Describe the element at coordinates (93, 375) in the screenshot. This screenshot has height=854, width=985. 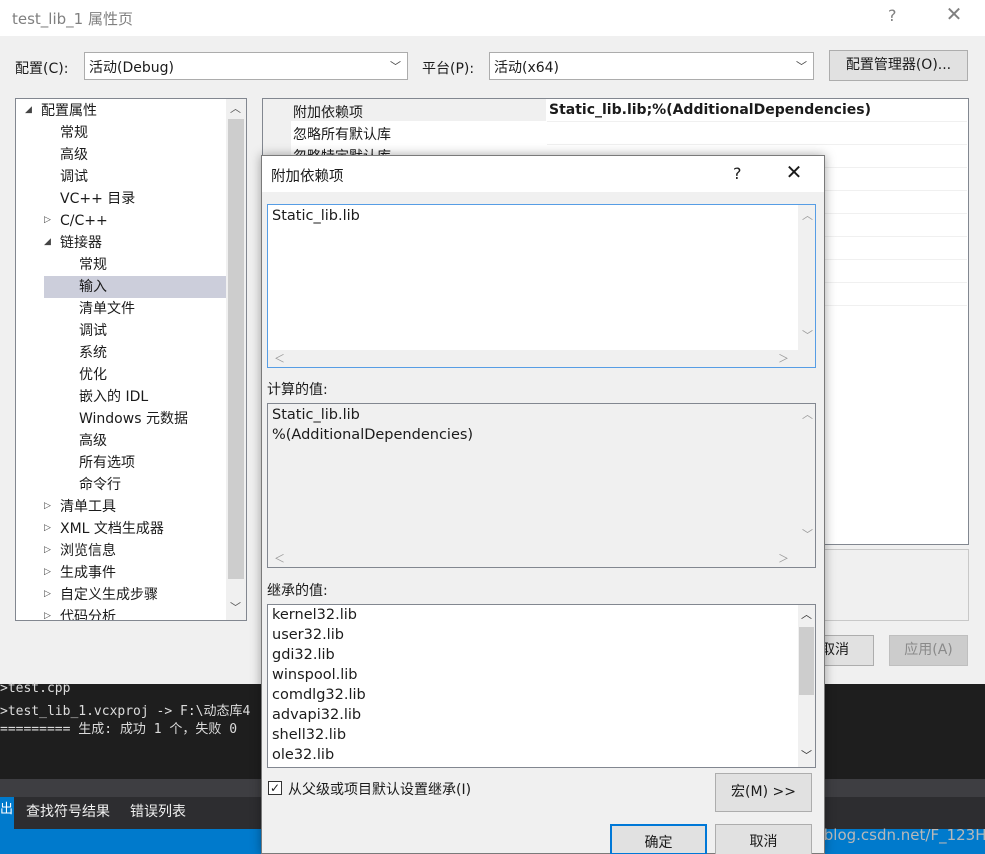
I see `tree-item: 优化` at that location.